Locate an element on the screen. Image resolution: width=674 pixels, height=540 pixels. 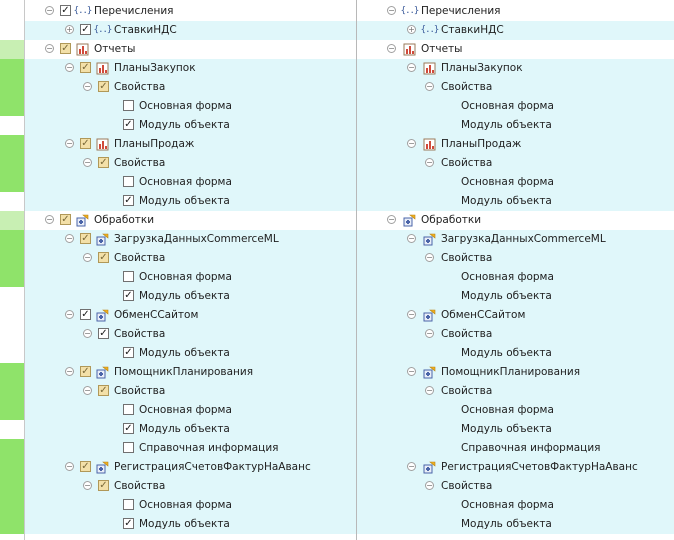
right-tree-row: − Отчеты is located at coordinates (515, 49).